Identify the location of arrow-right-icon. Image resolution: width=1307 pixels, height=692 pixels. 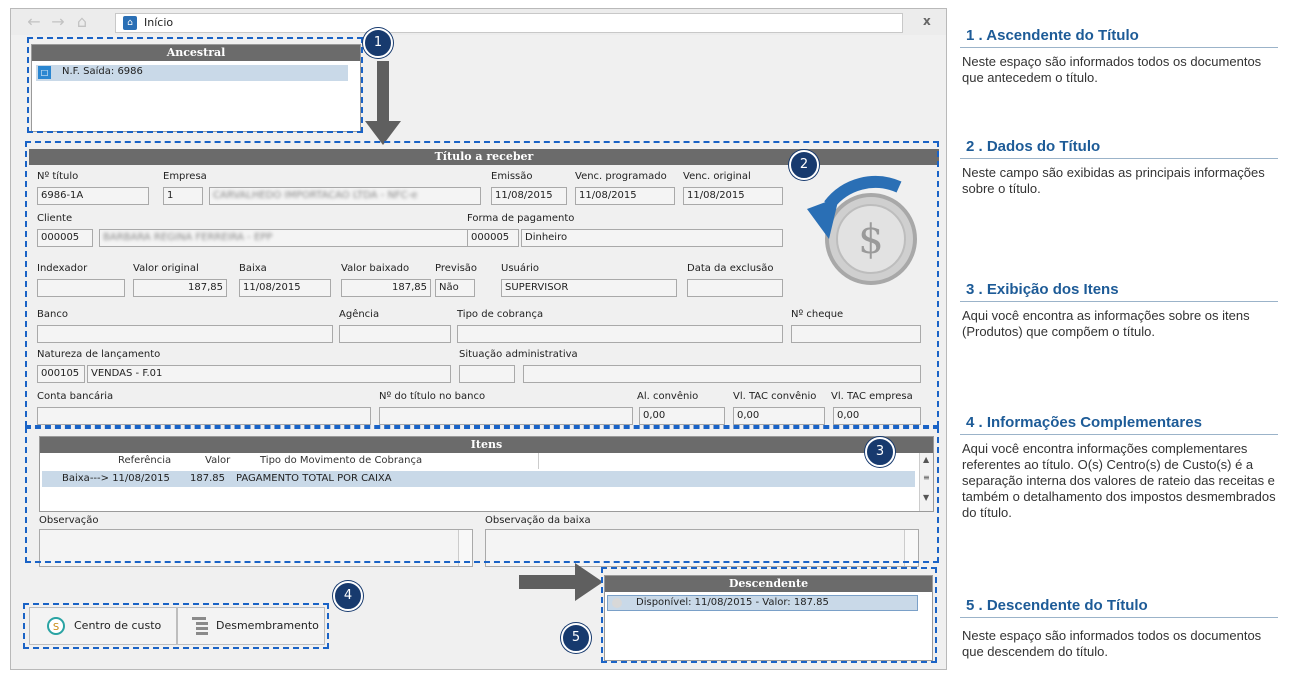
(561, 582).